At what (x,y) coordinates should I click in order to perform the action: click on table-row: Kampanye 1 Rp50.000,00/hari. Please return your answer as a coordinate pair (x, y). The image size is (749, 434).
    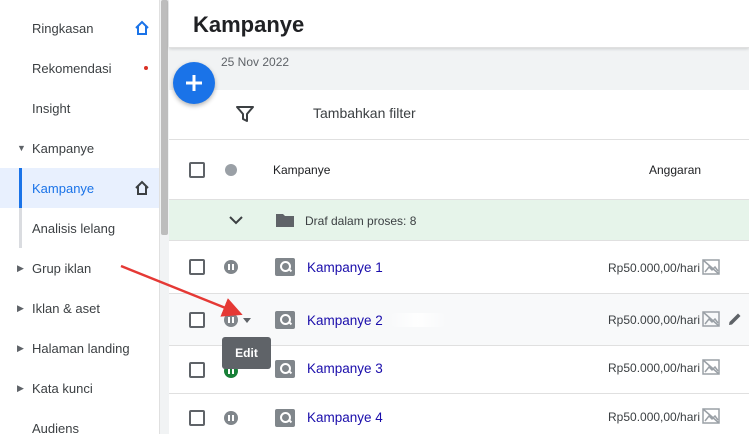
    Looking at the image, I should click on (459, 267).